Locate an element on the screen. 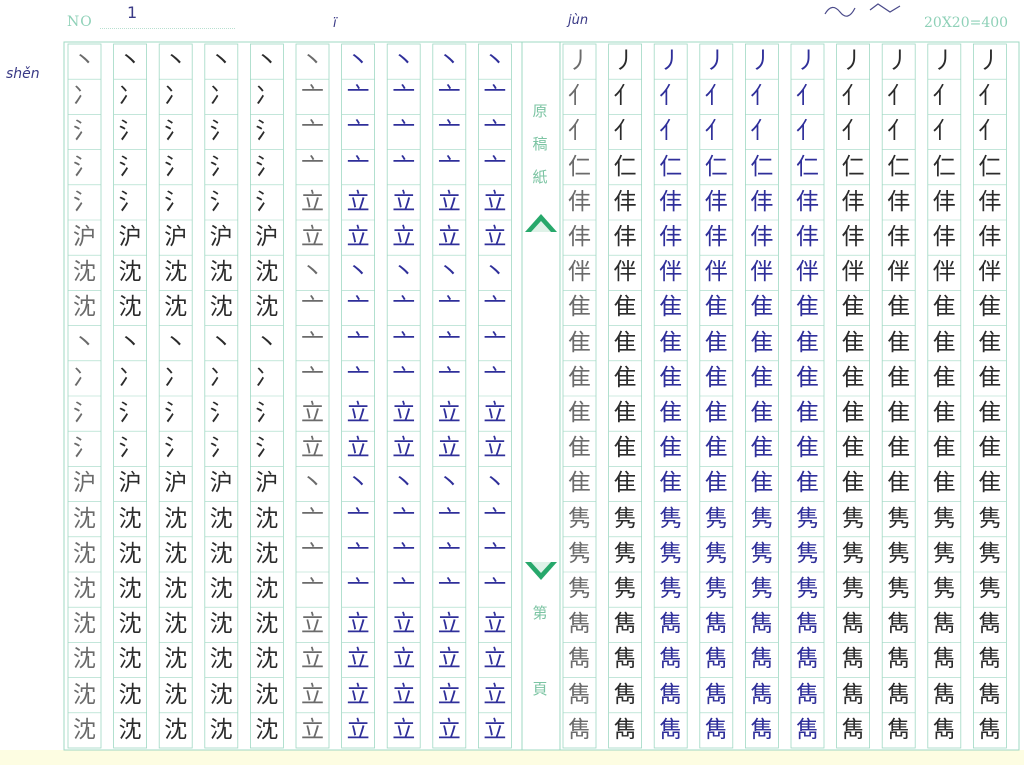  gutter-char-di: 第 is located at coordinates (540, 613).